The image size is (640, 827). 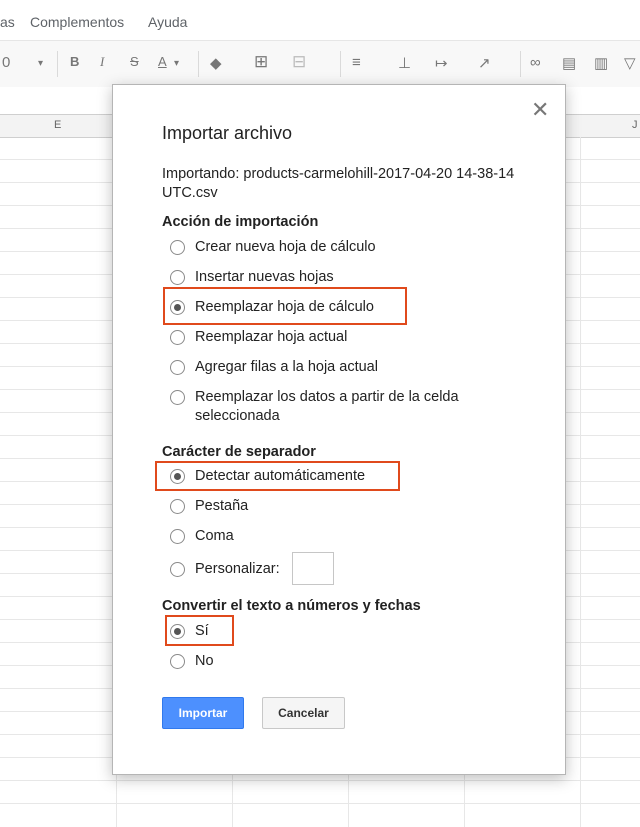 What do you see at coordinates (239, 452) in the screenshot?
I see `separator-title: Carácter de separador` at bounding box center [239, 452].